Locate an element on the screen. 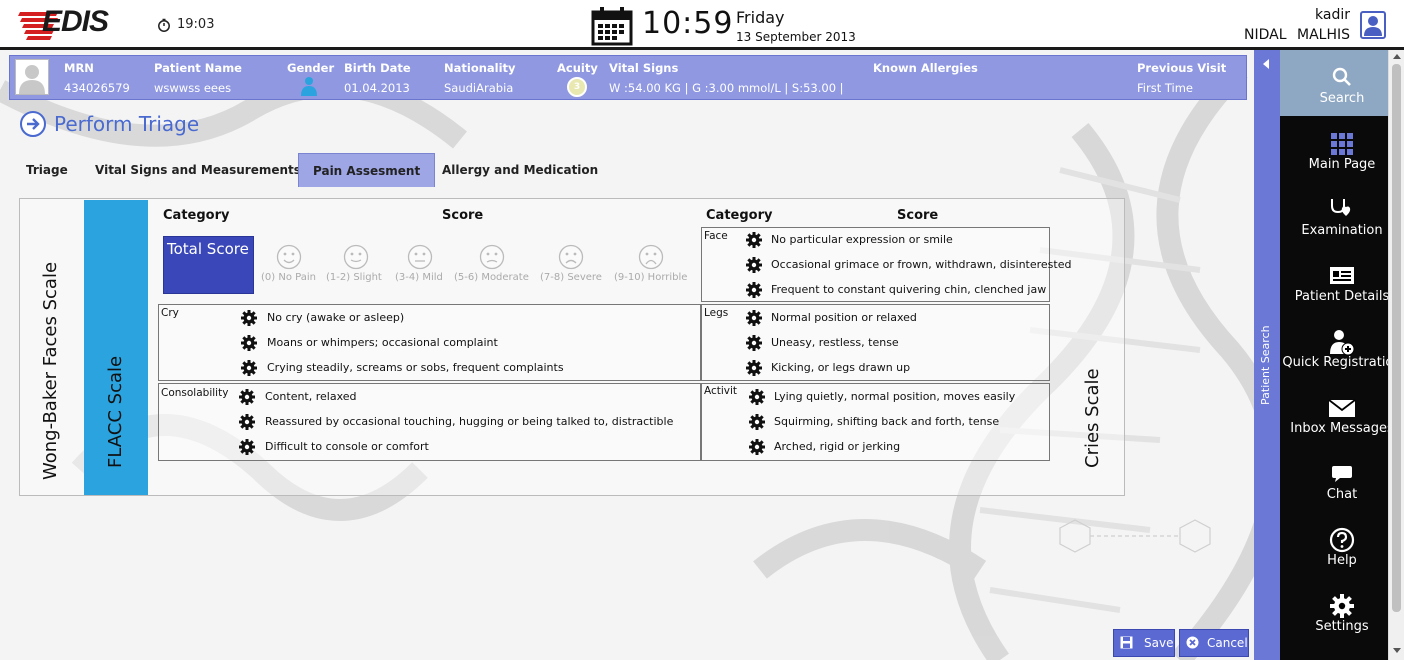 The height and width of the screenshot is (660, 1404). patient-name-value: wswwss eees is located at coordinates (193, 88).